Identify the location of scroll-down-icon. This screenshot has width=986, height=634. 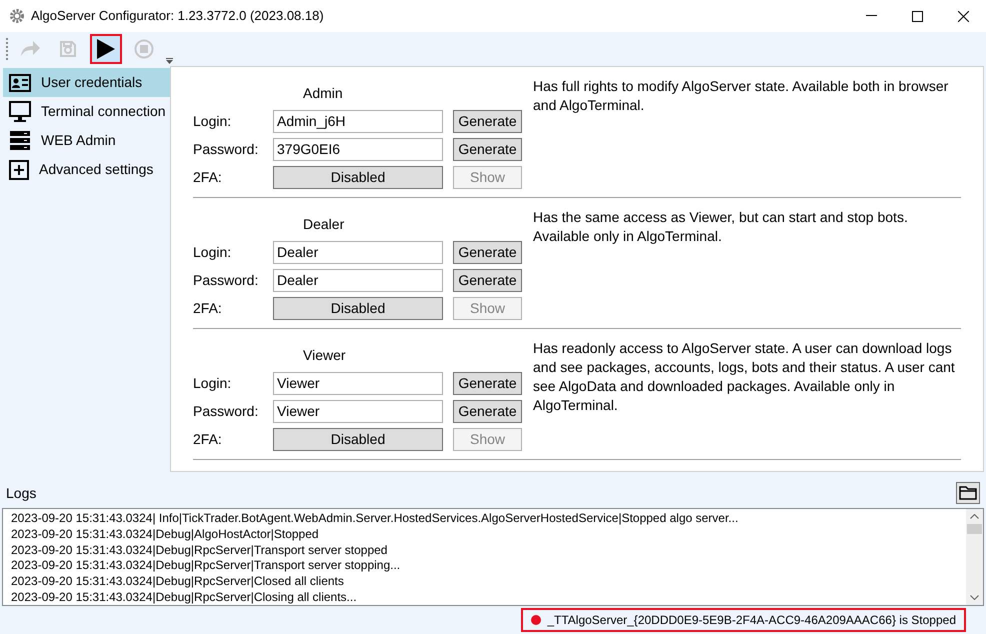
(974, 597).